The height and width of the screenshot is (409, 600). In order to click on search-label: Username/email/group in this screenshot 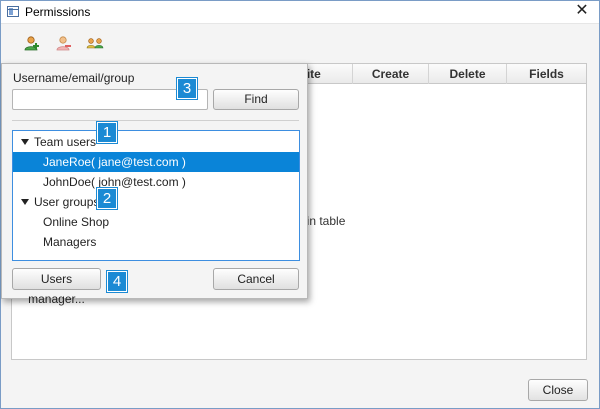, I will do `click(74, 78)`.